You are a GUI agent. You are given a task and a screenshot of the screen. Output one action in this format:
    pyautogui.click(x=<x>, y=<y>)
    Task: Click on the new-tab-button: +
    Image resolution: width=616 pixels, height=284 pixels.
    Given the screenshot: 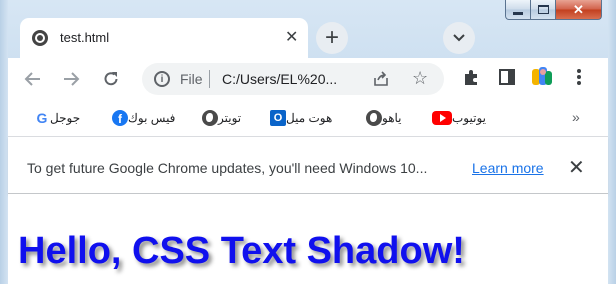 What is the action you would take?
    pyautogui.click(x=332, y=38)
    